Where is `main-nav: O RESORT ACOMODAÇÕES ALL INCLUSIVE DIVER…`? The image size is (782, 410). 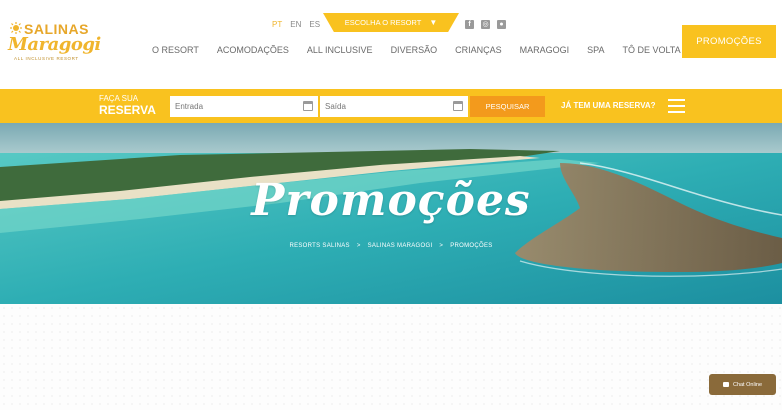 main-nav: O RESORT ACOMODAÇÕES ALL INCLUSIVE DIVER… is located at coordinates (425, 50).